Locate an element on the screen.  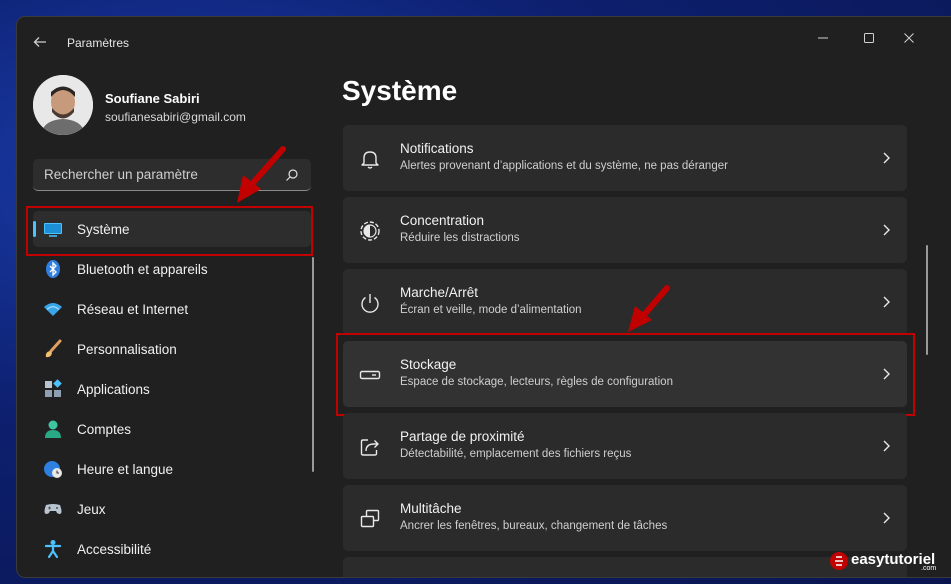
card-title: Concentration is located at coordinates (442, 220).